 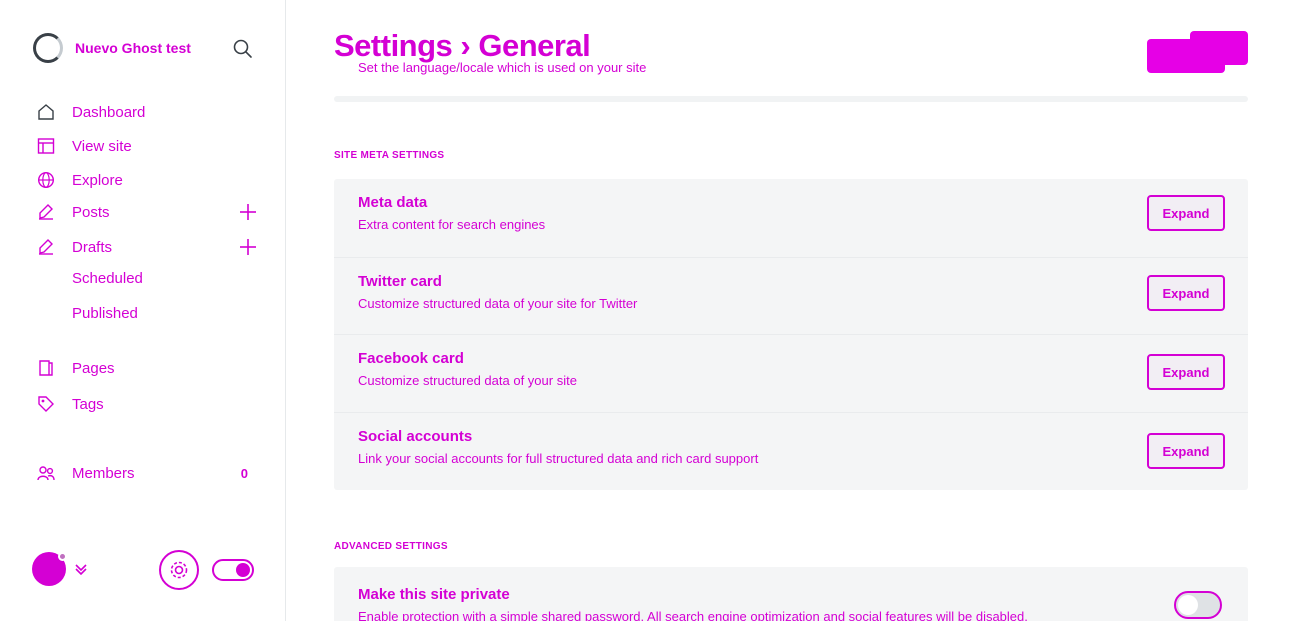 What do you see at coordinates (81, 569) in the screenshot?
I see `chevron-down-icon` at bounding box center [81, 569].